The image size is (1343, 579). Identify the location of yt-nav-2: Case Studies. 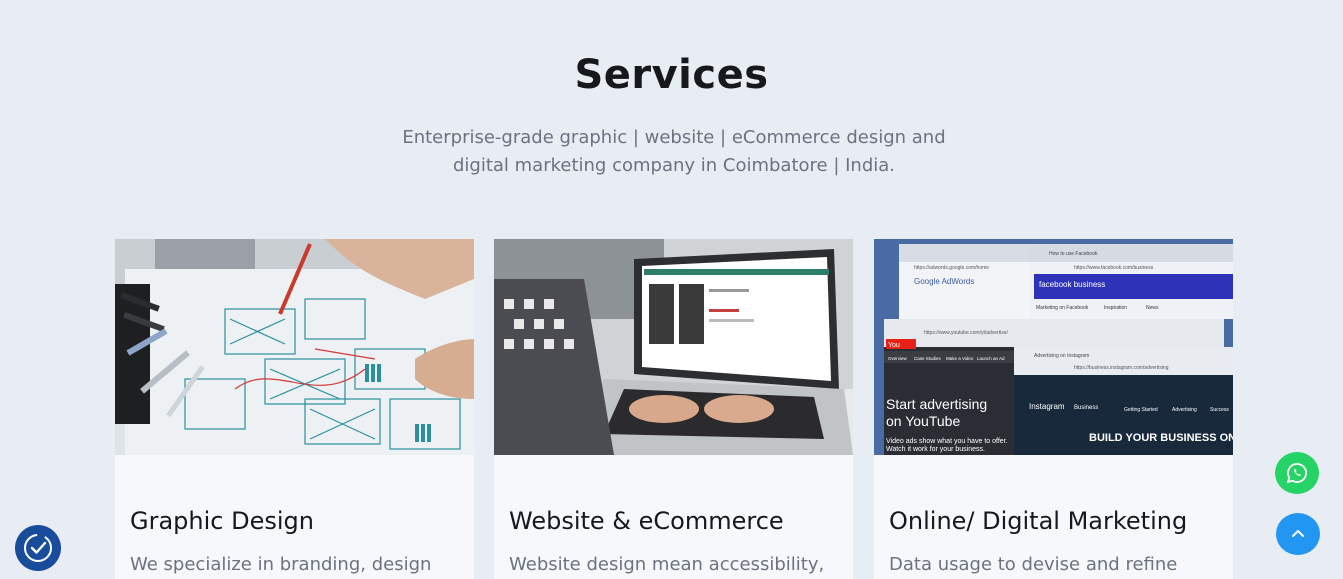
(928, 358).